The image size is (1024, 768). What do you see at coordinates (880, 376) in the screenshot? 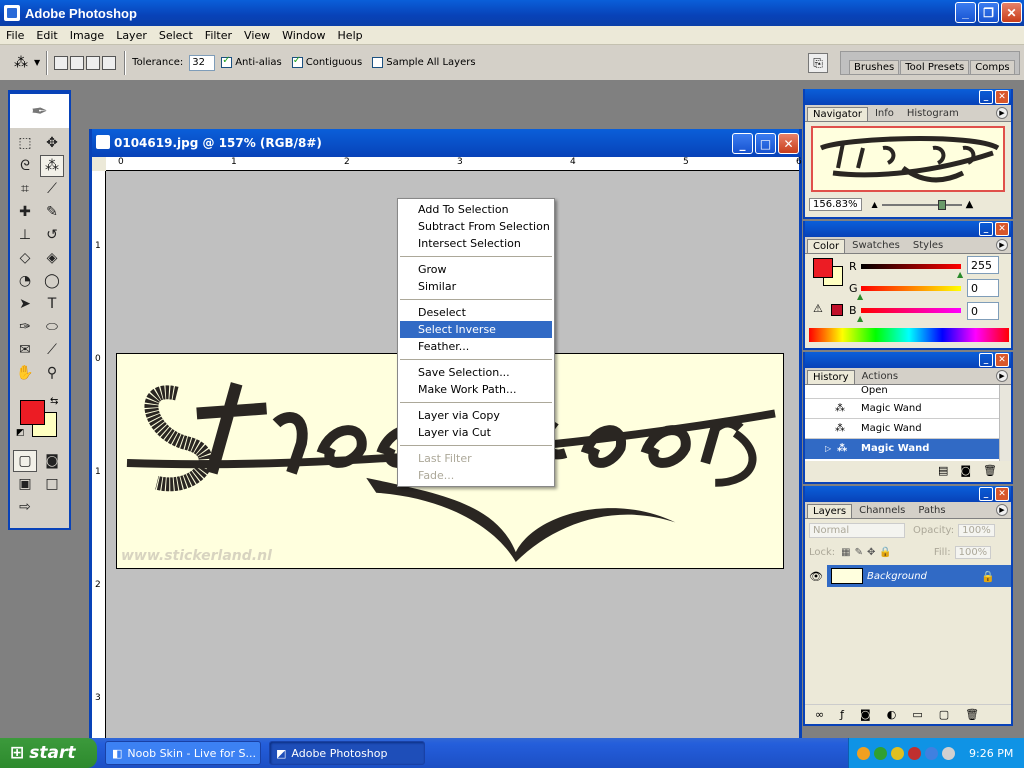
I see `tab-actions: Actions` at bounding box center [880, 376].